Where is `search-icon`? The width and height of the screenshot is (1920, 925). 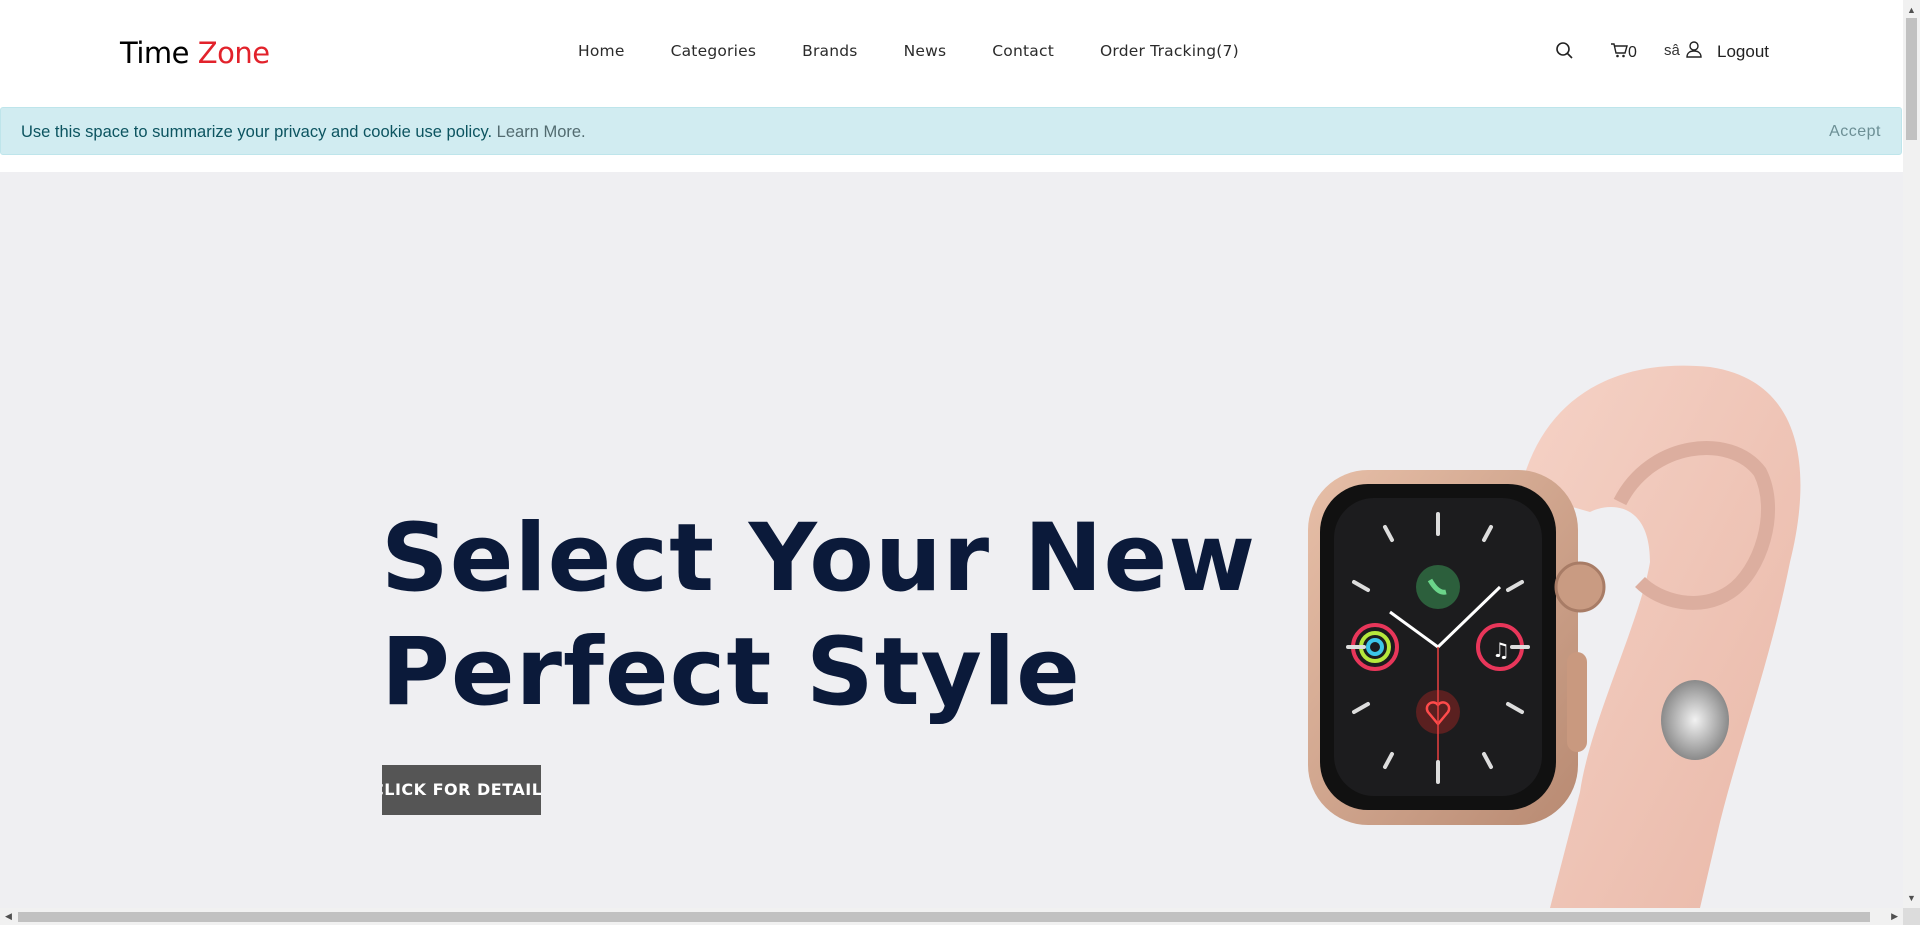
search-icon is located at coordinates (1565, 53).